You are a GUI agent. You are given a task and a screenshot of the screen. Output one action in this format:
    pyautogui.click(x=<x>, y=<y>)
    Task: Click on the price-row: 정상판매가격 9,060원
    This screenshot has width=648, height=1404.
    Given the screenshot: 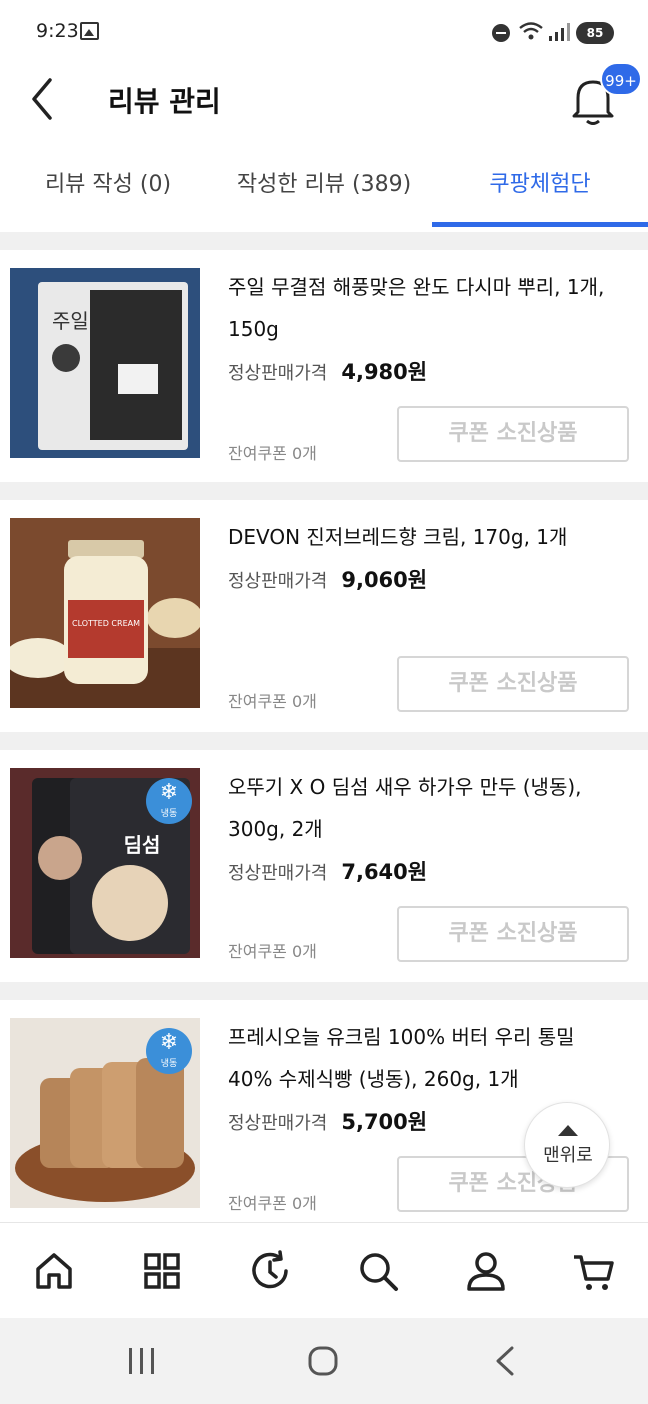 What is the action you would take?
    pyautogui.click(x=327, y=579)
    